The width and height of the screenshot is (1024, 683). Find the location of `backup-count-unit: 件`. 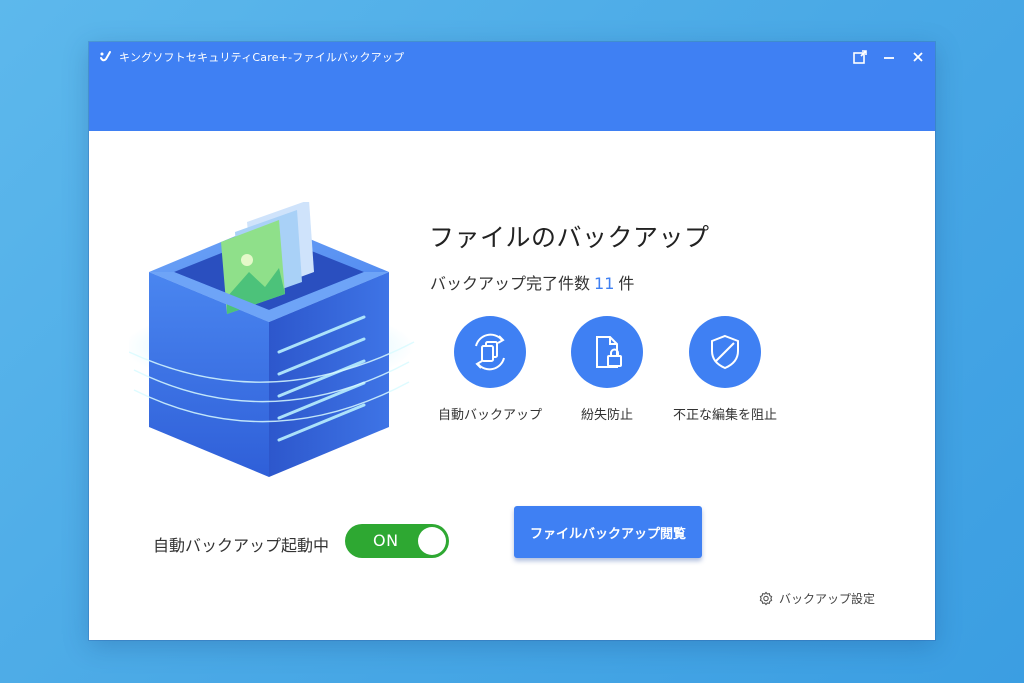

backup-count-unit: 件 is located at coordinates (626, 283).